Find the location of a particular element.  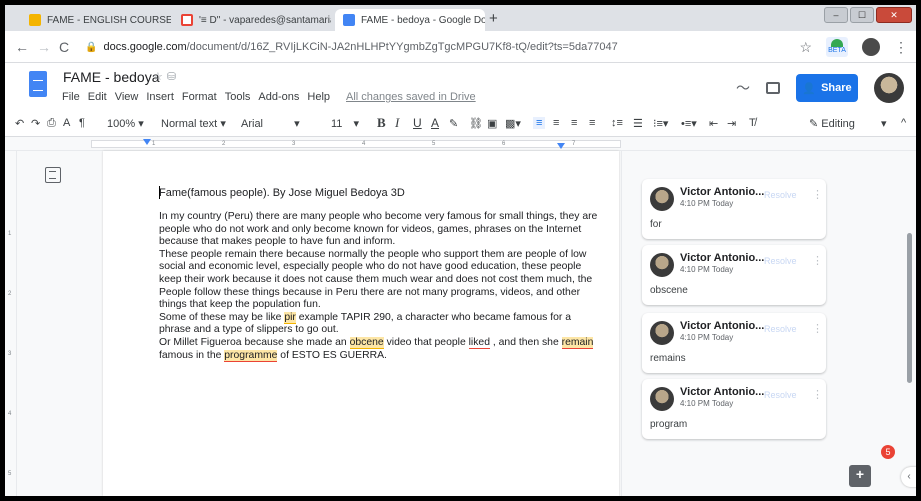

document-outline-icon is located at coordinates (53, 175).